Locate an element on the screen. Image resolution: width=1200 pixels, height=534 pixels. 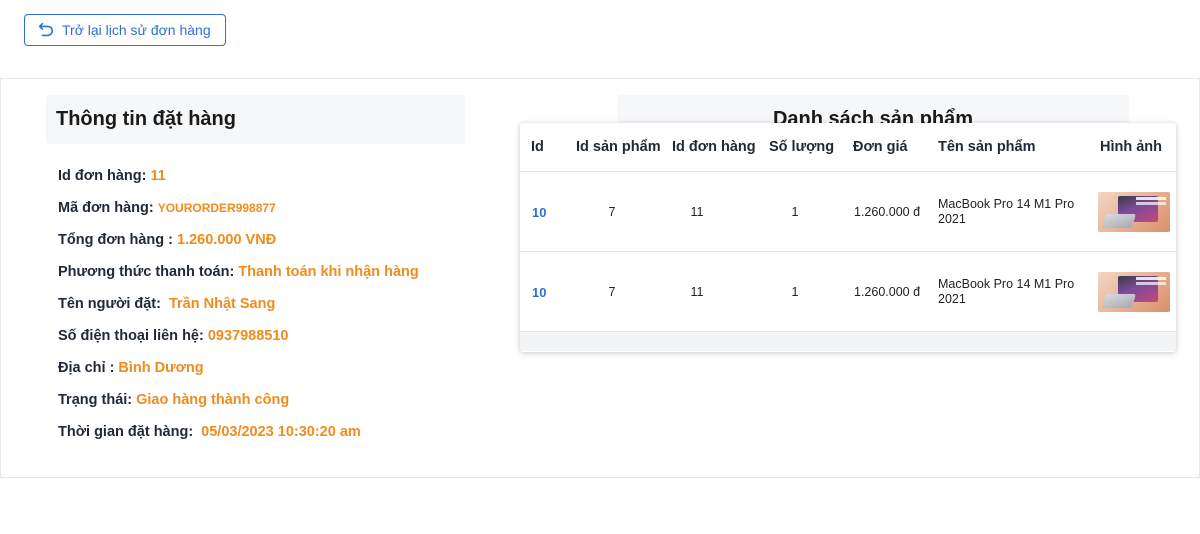
status-label: Trạng thái: is located at coordinates (95, 400).